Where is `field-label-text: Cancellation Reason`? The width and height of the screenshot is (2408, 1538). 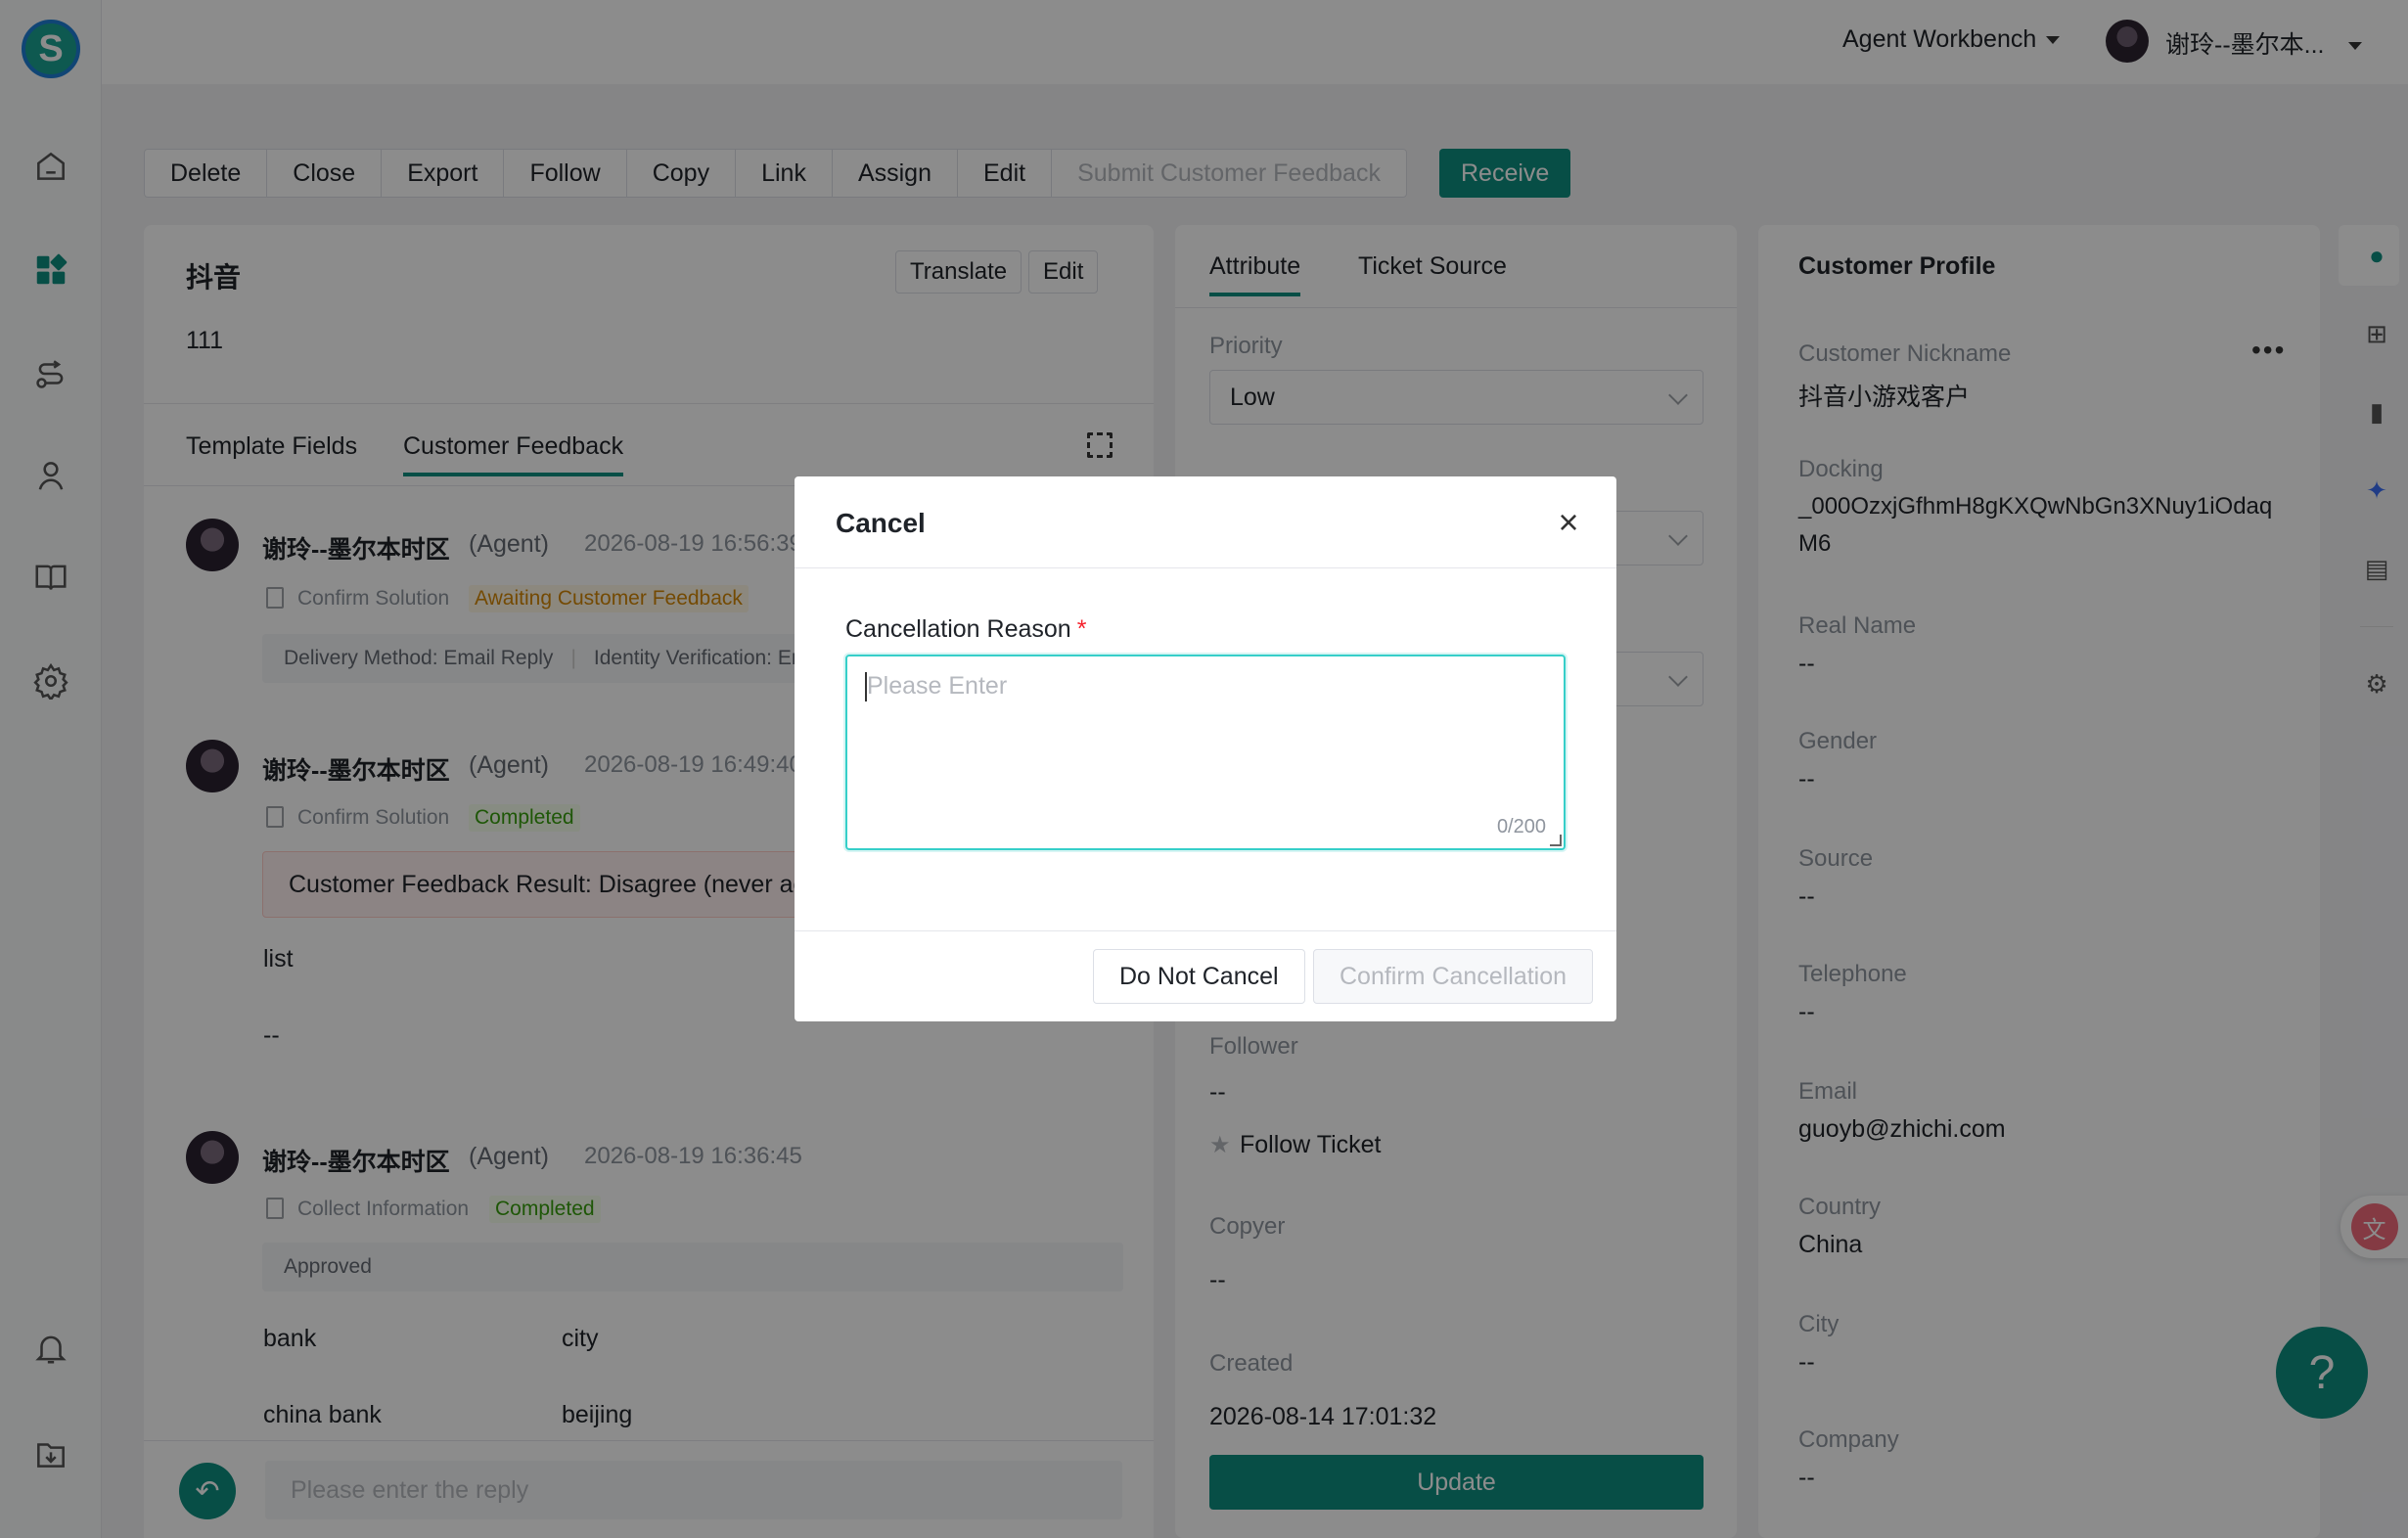 field-label-text: Cancellation Reason is located at coordinates (958, 629).